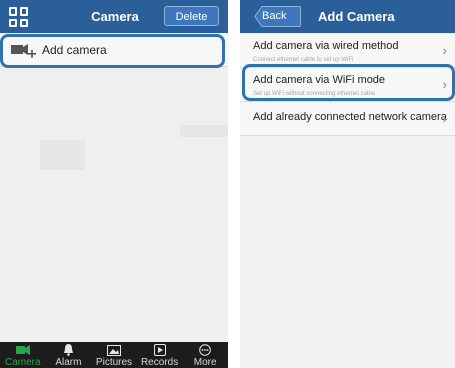  I want to click on tab-camera: Camera, so click(23, 355).